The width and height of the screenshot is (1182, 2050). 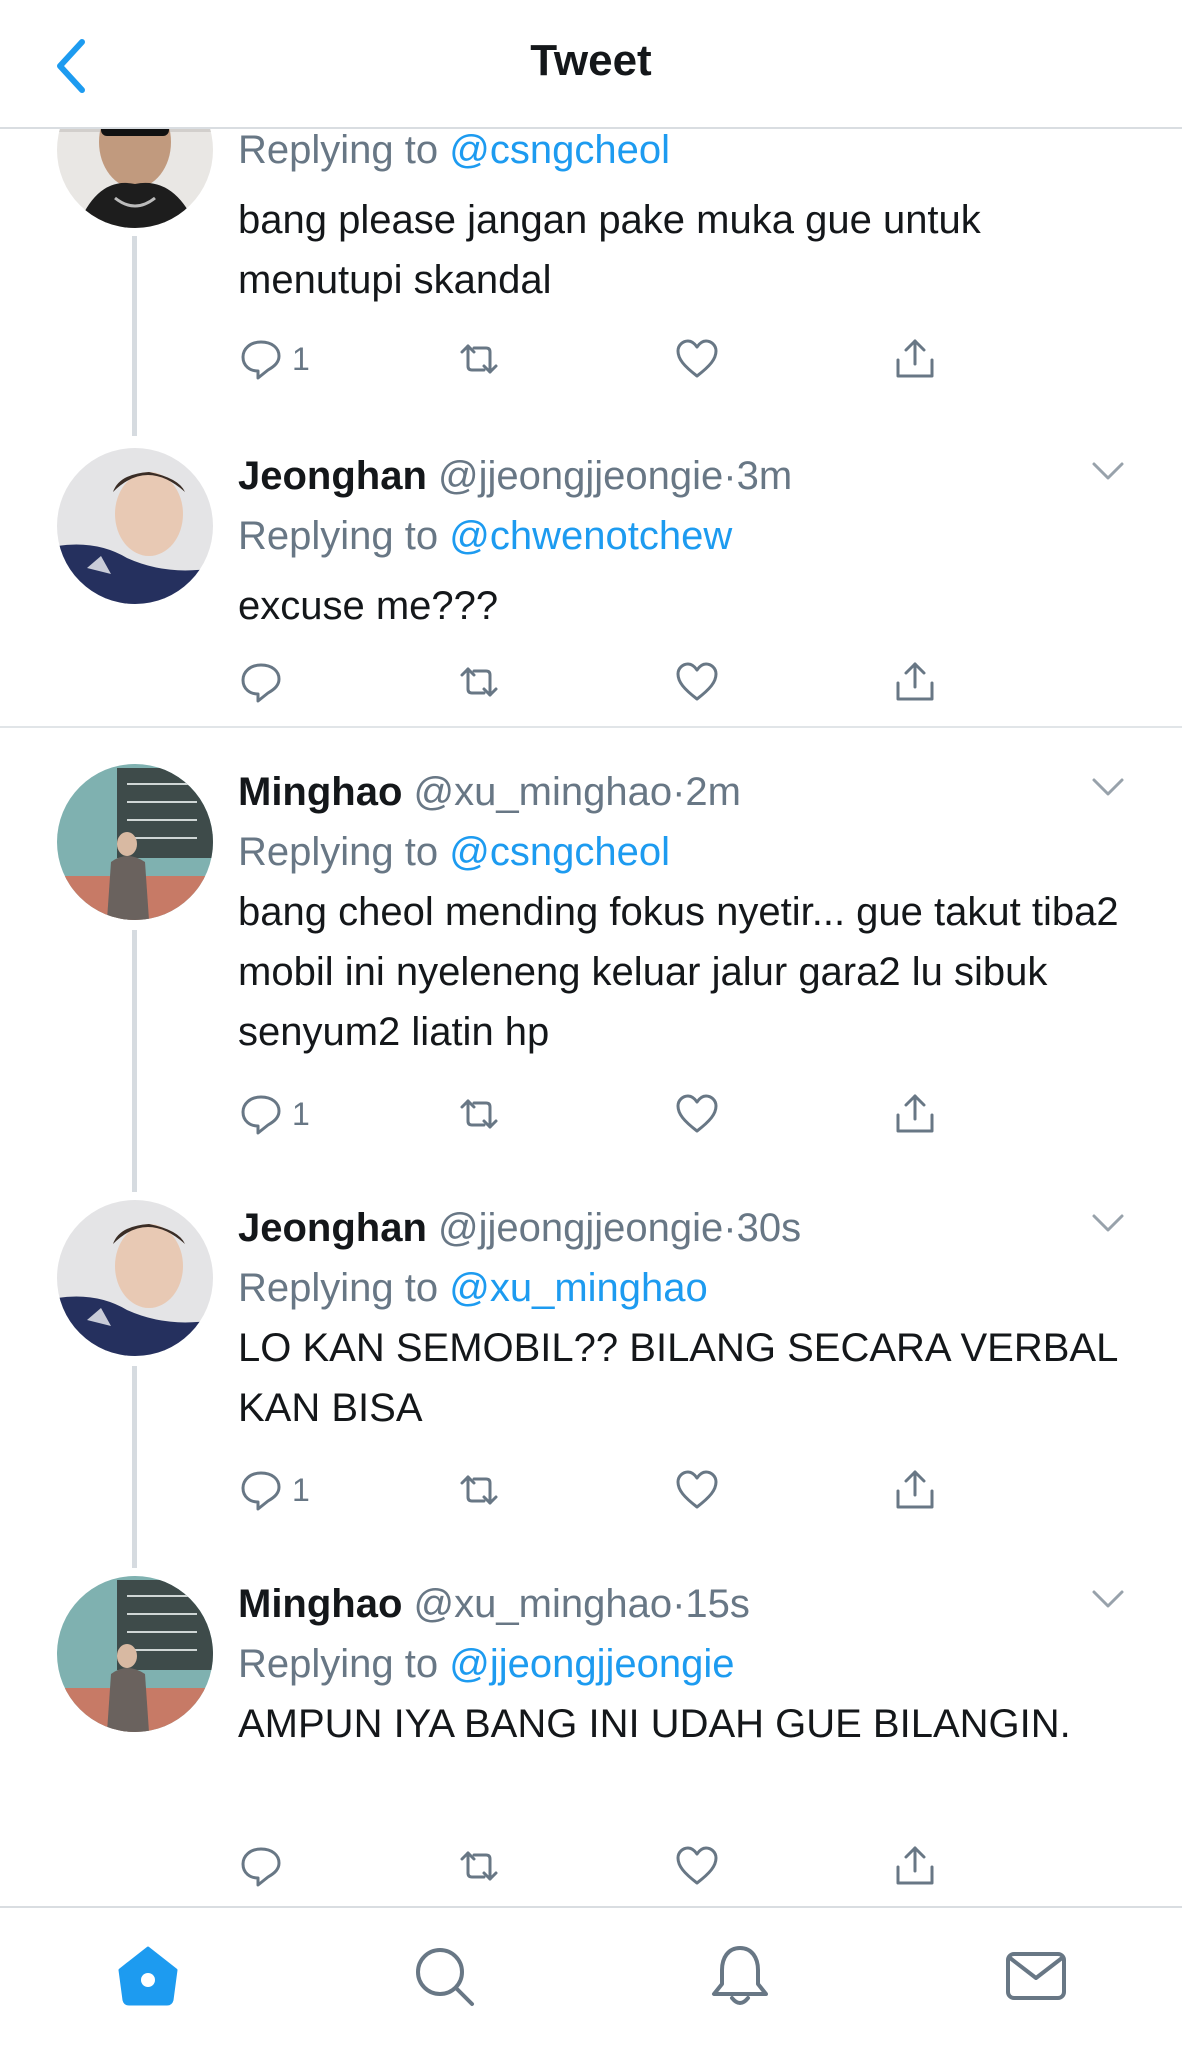 I want to click on tab-home, so click(x=148, y=1976).